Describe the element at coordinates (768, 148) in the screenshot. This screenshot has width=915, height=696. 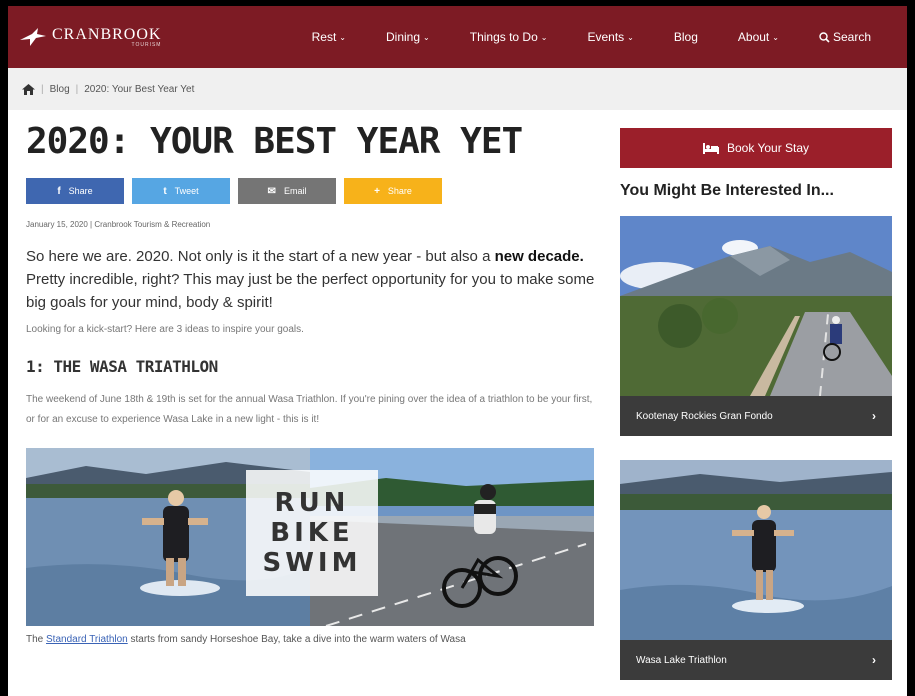
I see `book-label: Book Your Stay` at that location.